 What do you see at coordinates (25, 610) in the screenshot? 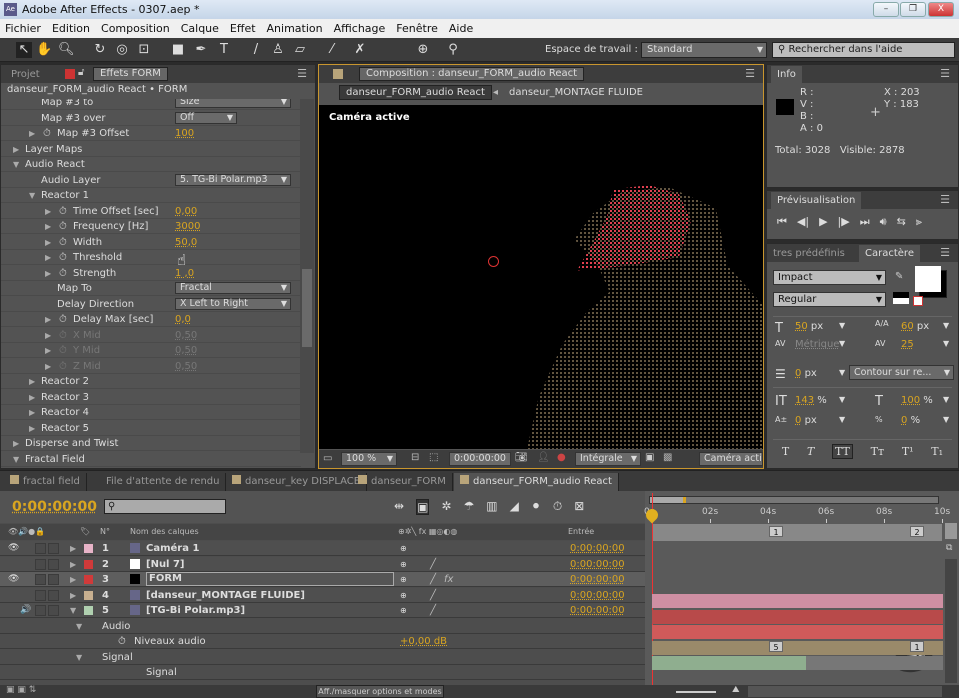
I see `audio-icon: 🔊` at bounding box center [25, 610].